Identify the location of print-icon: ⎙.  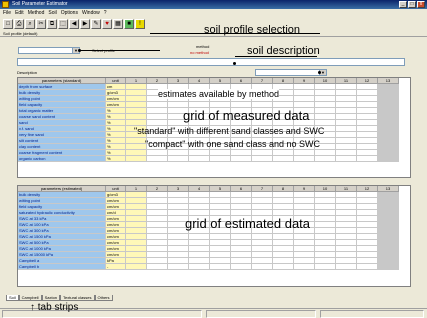
(19, 24).